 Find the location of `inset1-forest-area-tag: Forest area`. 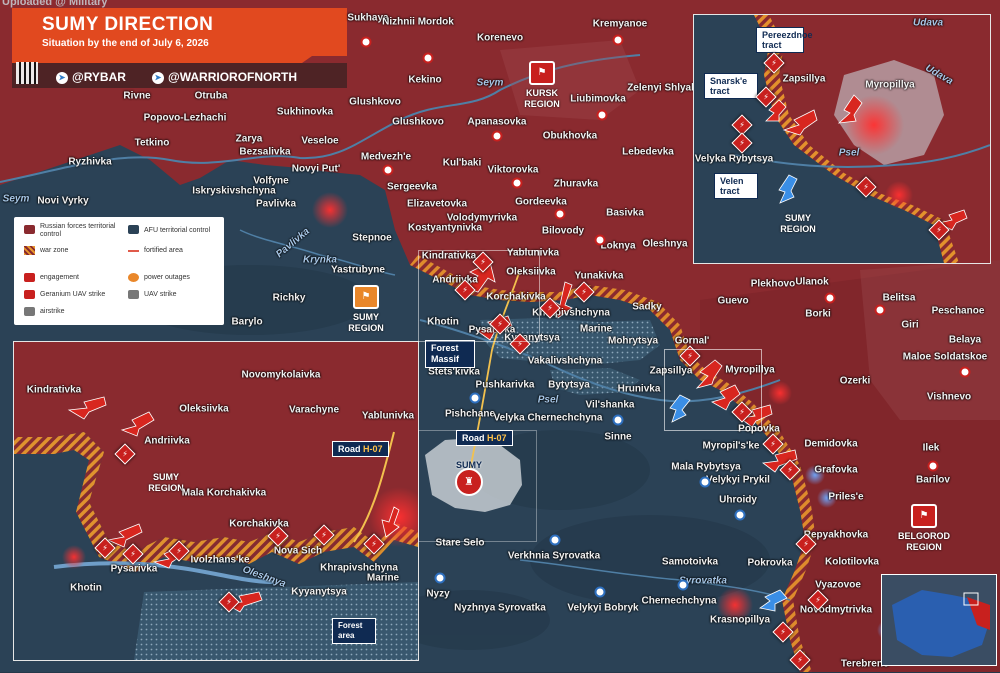

inset1-forest-area-tag: Forest area is located at coordinates (354, 631).